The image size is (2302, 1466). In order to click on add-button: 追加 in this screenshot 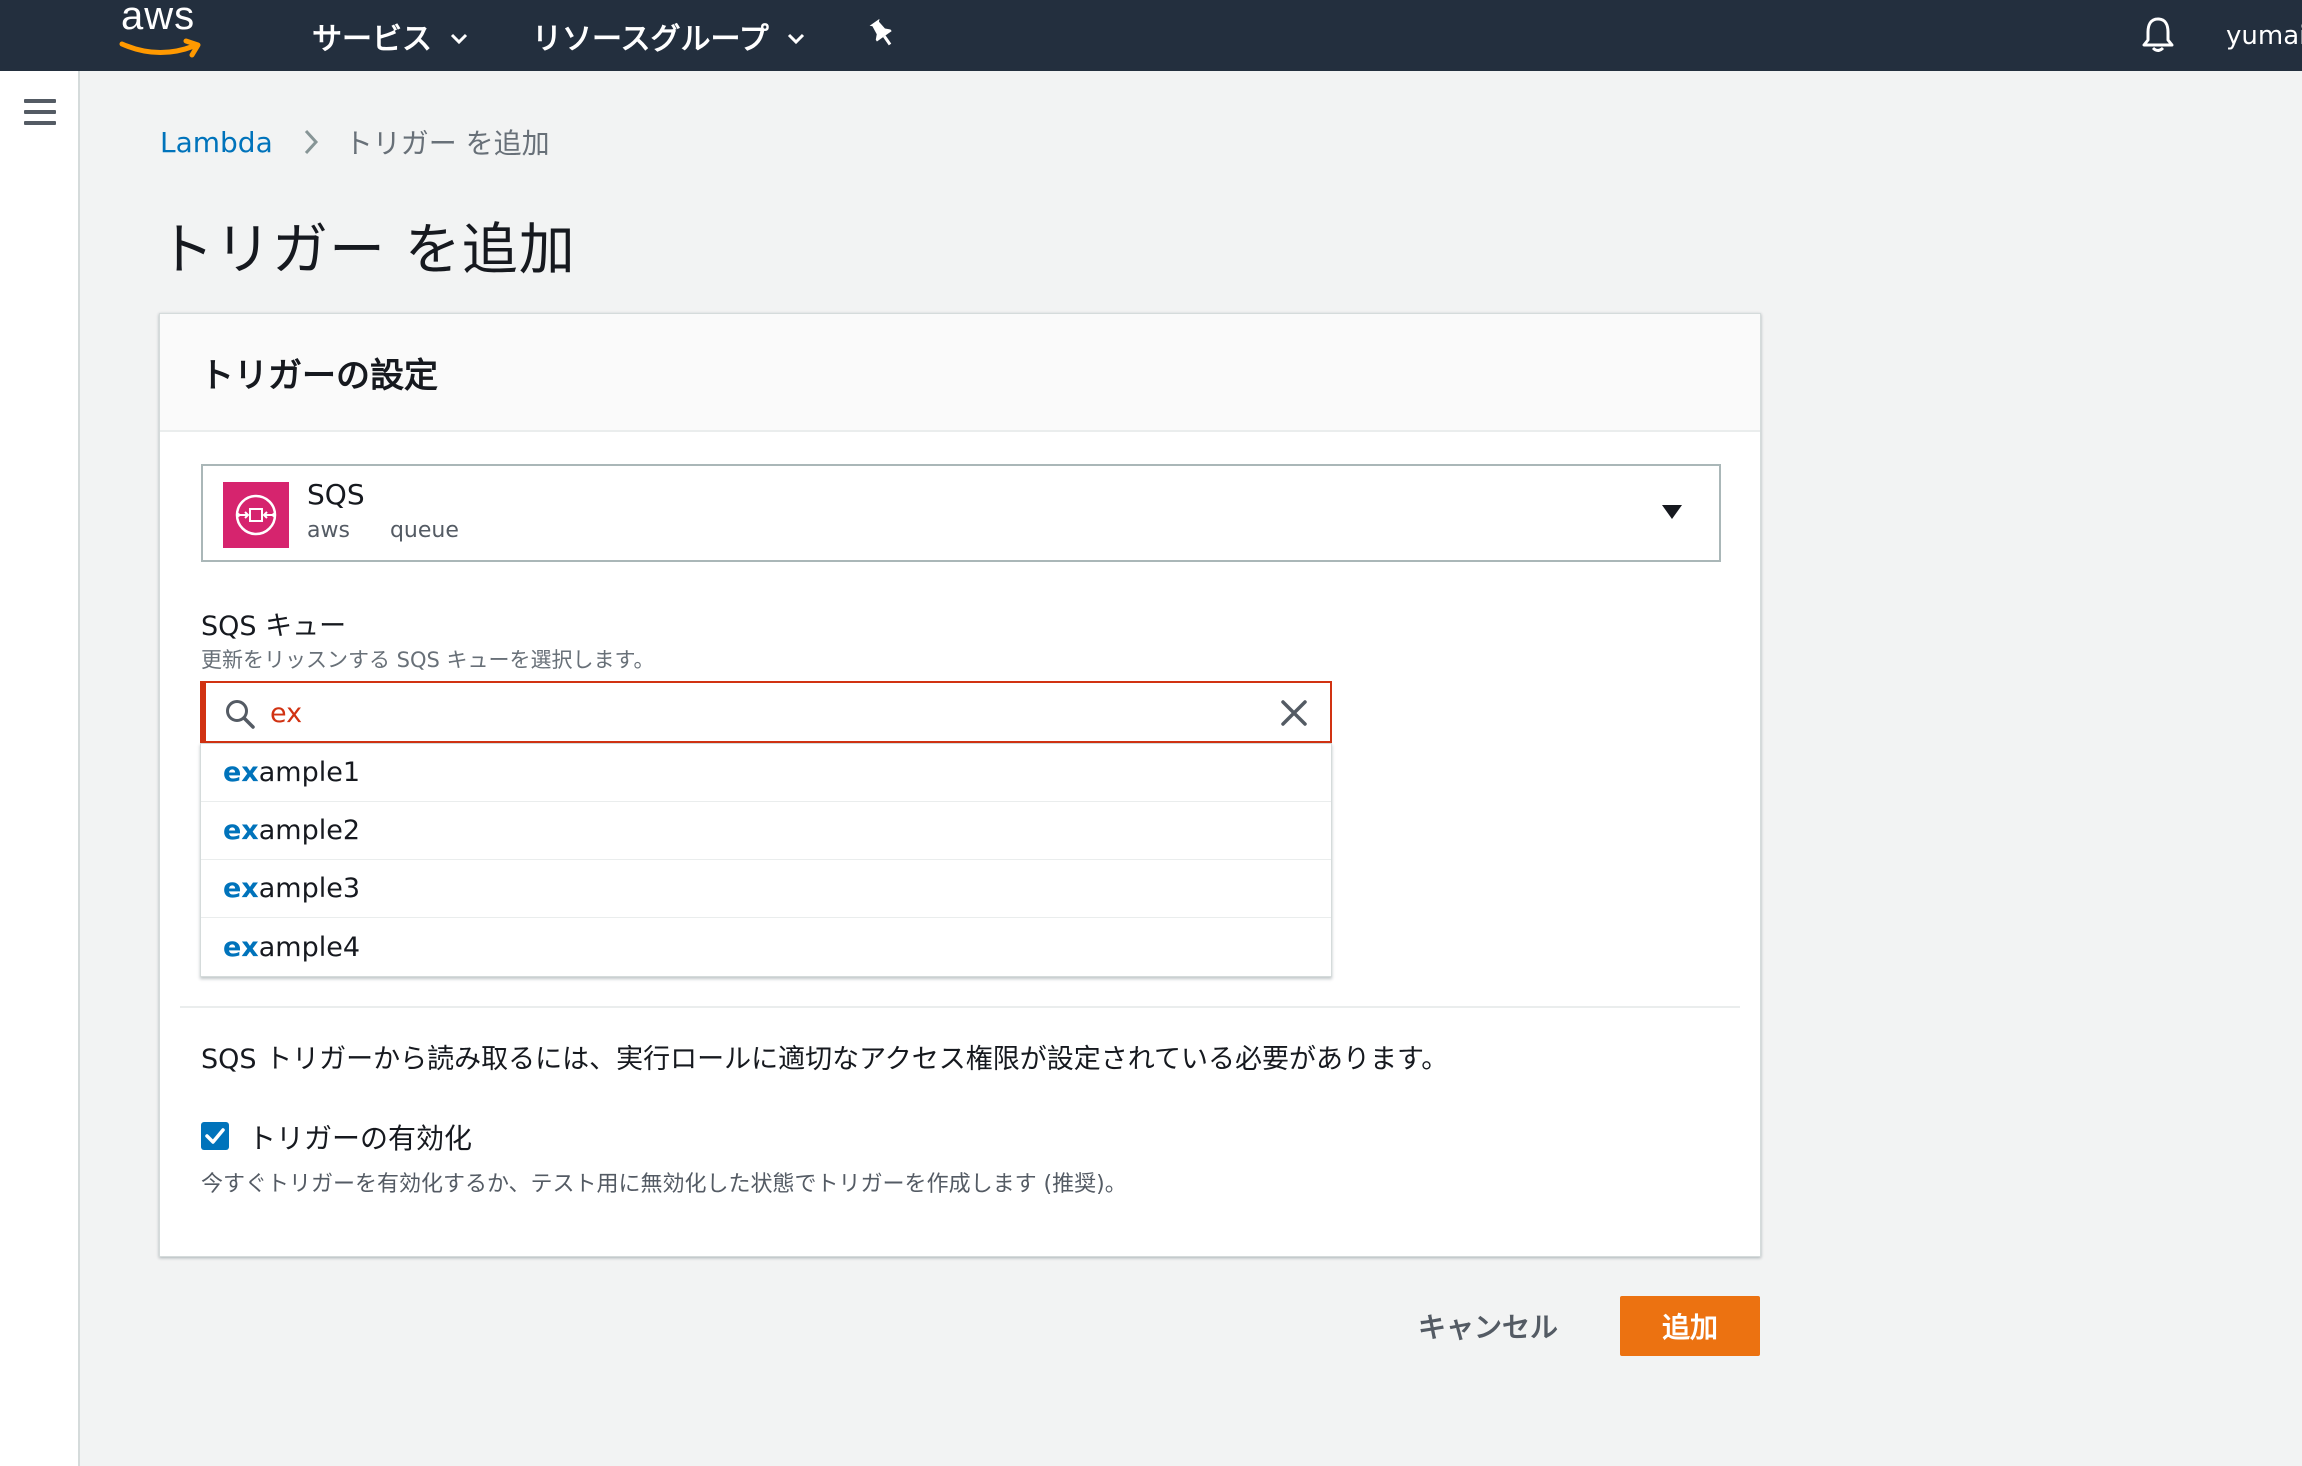, I will do `click(1690, 1326)`.